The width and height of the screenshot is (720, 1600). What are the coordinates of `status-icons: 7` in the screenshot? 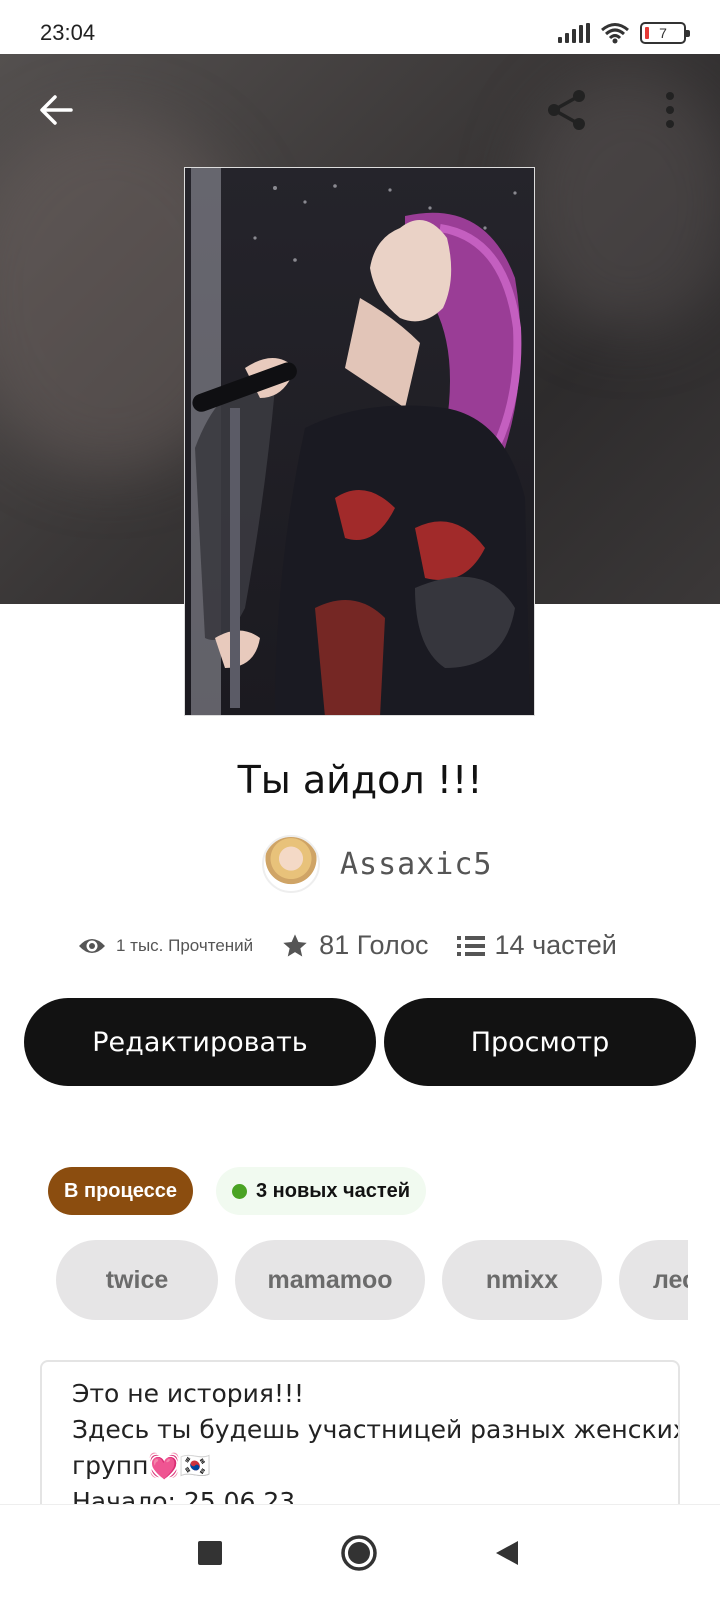 It's located at (624, 33).